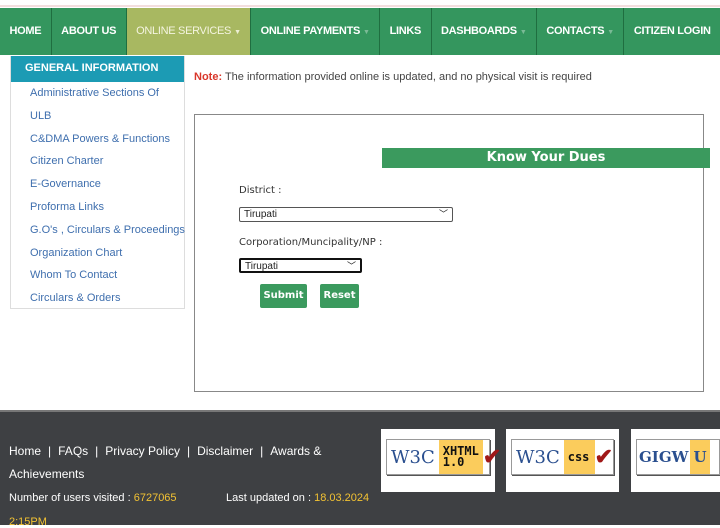 The height and width of the screenshot is (528, 720). I want to click on menu-item: ULB, so click(97, 116).